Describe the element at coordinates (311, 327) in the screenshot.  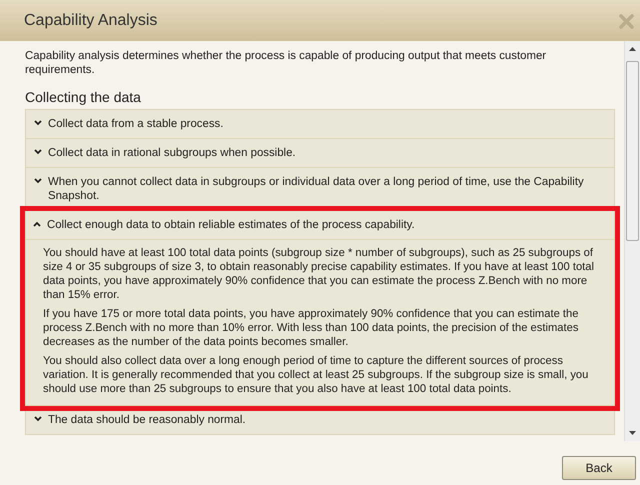
I see `paragraph: If you have 175 or more total data points, you have approximately 90% confidence that you can estimate the process Z.Bench with no more than 10% error. With less than 100 data points, the precision of the estimates decreases as the number of the data points becomes smaller.` at that location.